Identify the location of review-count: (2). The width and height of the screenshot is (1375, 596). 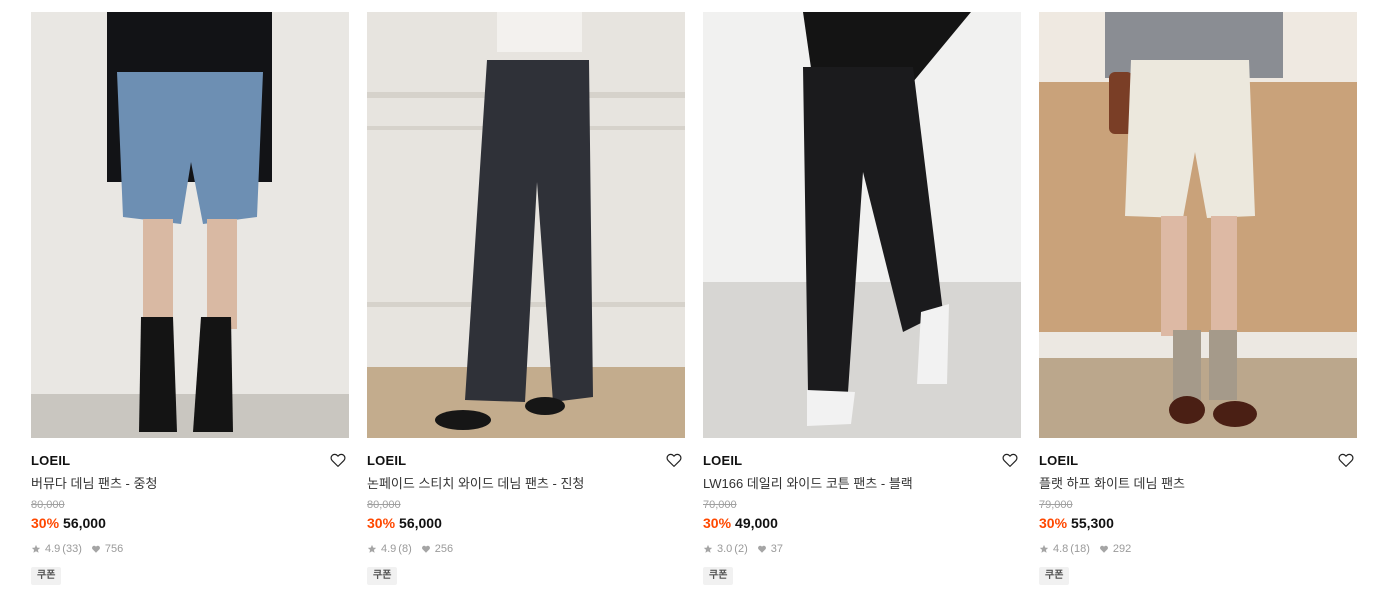
(741, 549).